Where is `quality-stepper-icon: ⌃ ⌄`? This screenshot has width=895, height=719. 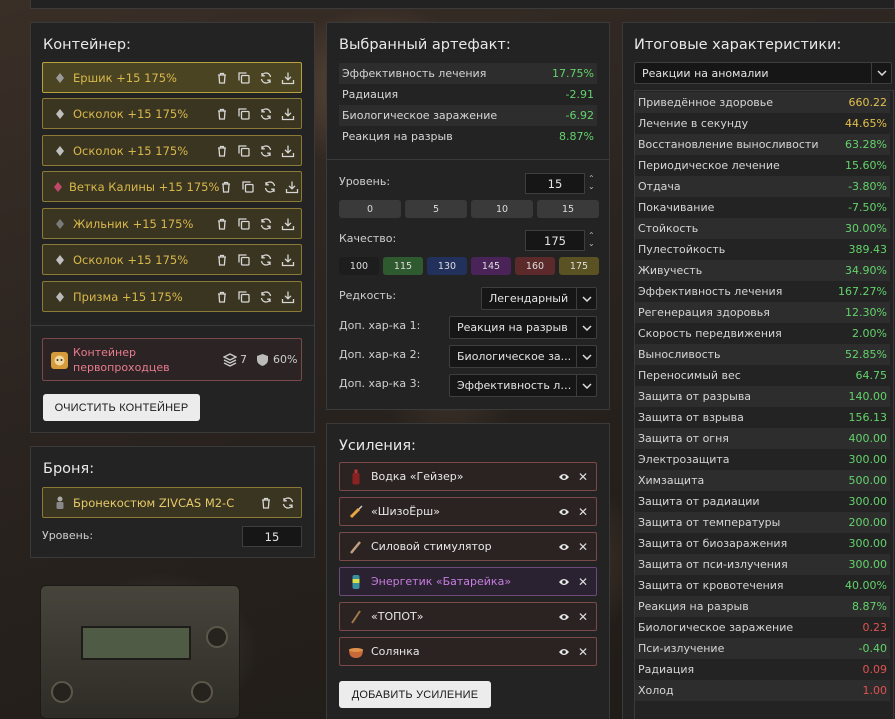
quality-stepper-icon: ⌃ ⌄ is located at coordinates (591, 240).